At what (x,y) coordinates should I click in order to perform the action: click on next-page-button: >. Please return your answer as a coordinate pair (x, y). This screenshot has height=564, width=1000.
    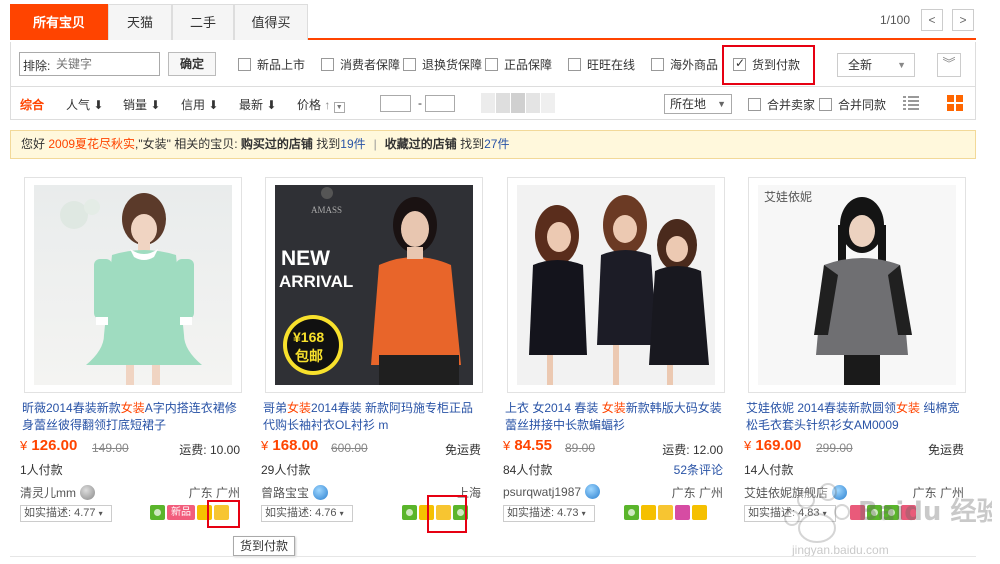
    Looking at the image, I should click on (963, 20).